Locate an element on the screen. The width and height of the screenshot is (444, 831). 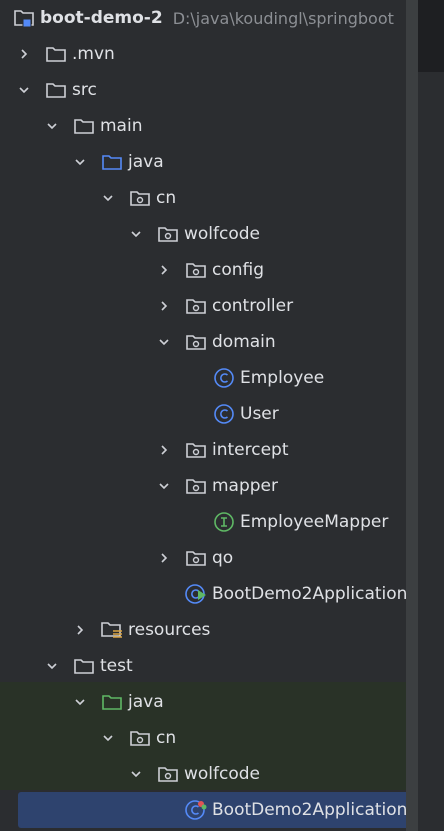
spring-boot-class-icon is located at coordinates (196, 594).